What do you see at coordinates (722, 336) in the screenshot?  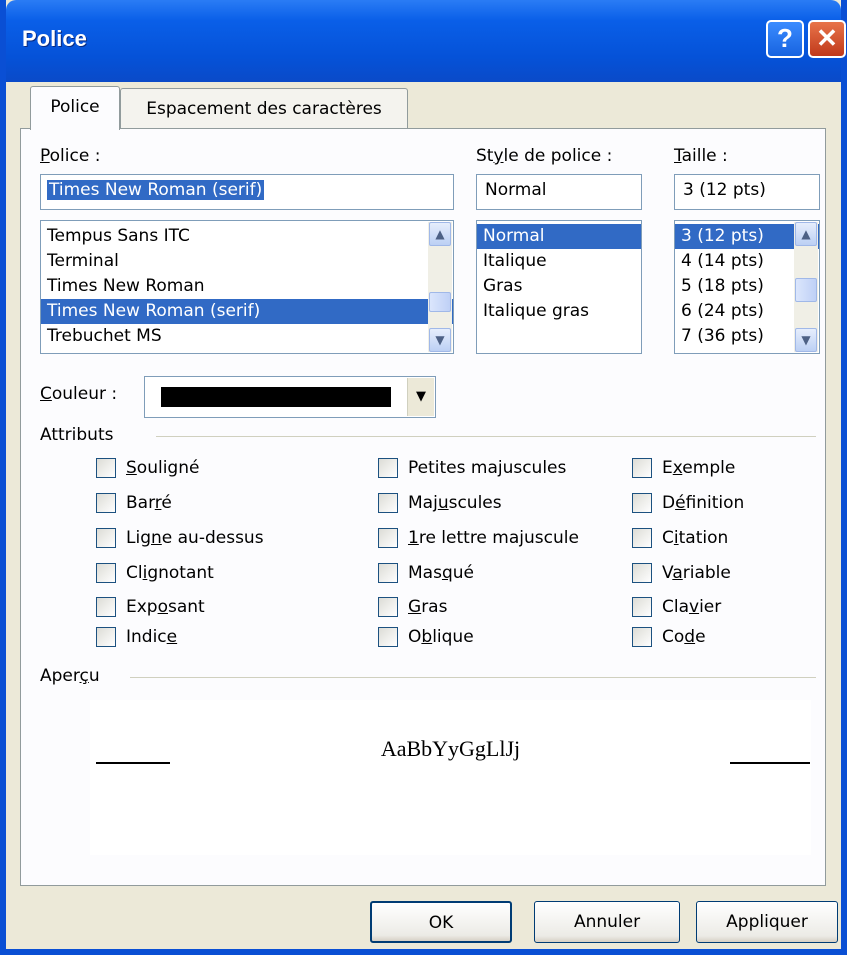 I see `list-item-label: 7 (36 pts)` at bounding box center [722, 336].